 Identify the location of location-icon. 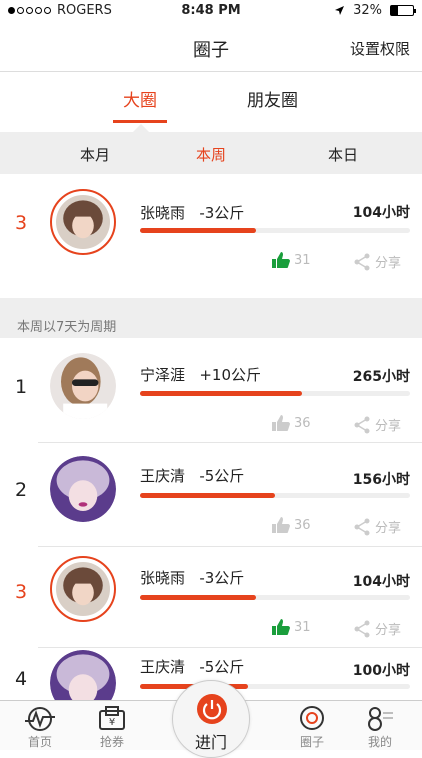
(340, 10).